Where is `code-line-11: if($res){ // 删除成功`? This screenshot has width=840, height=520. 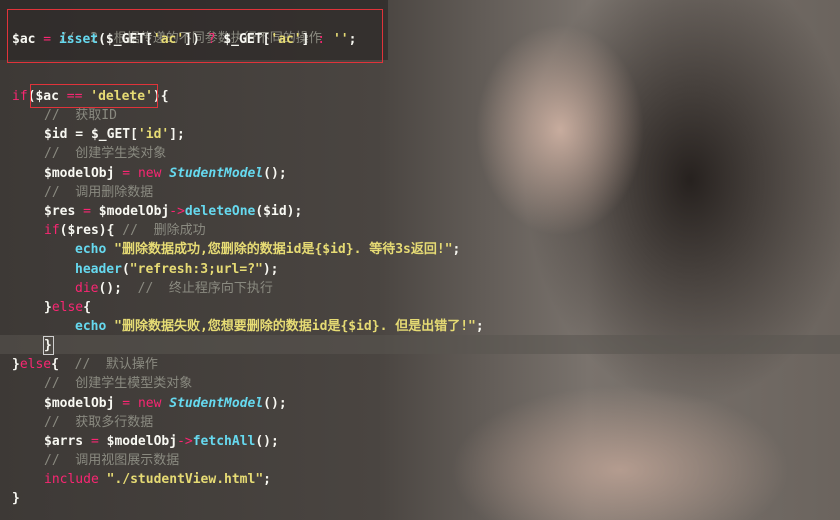
code-line-11: if($res){ // 删除成功 is located at coordinates (125, 230).